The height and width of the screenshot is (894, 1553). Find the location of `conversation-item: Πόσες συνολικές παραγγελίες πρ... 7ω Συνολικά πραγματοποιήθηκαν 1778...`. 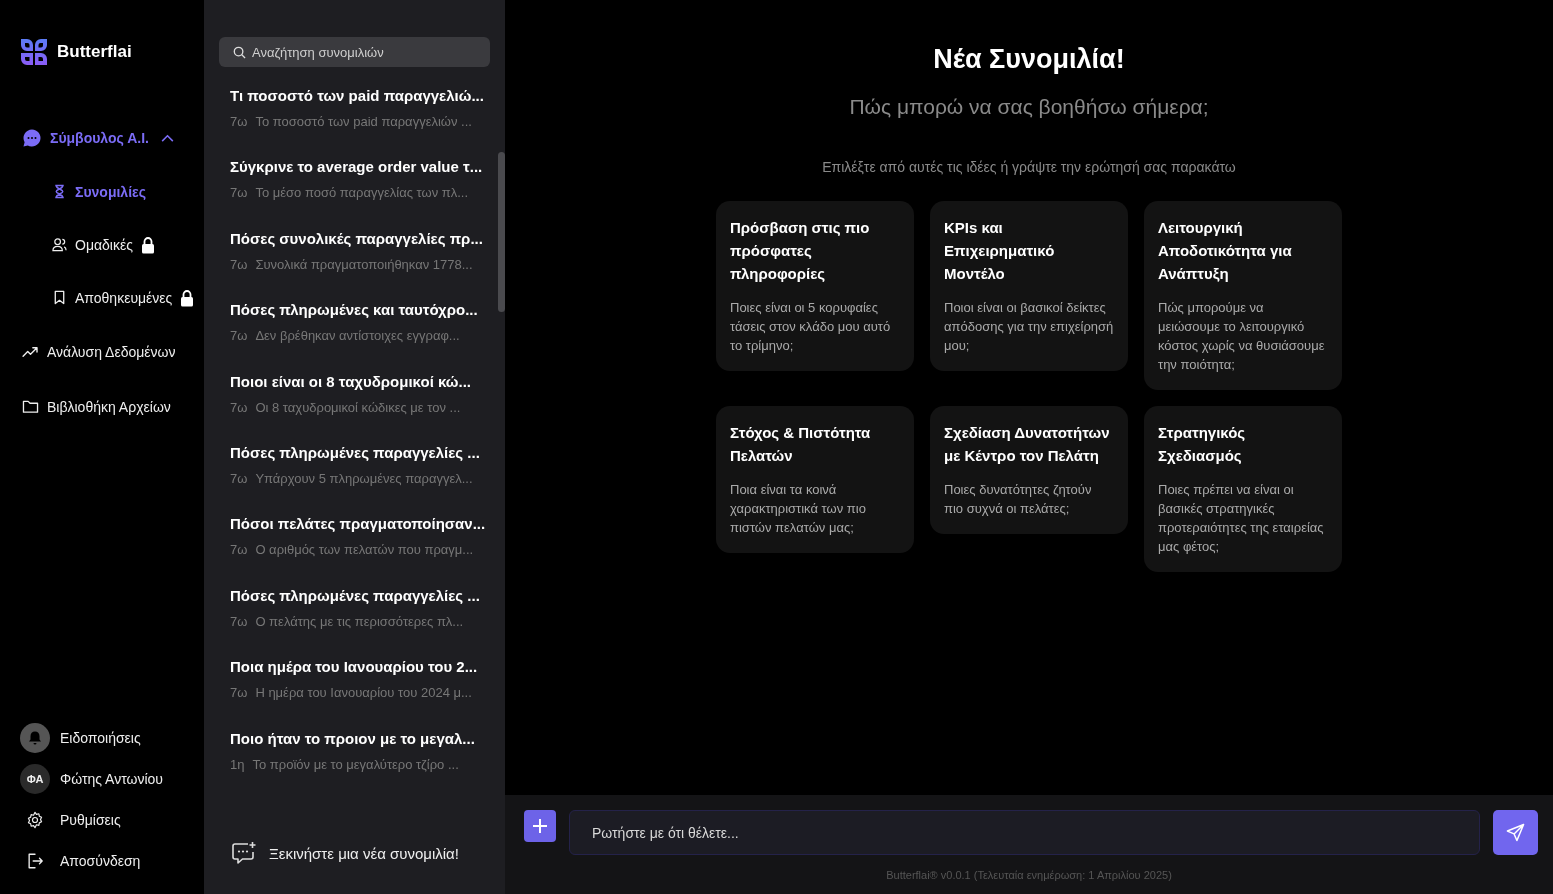

conversation-item: Πόσες συνολικές παραγγελίες πρ... 7ω Συνολικά πραγματοποιήθηκαν 1778... is located at coordinates (355, 263).